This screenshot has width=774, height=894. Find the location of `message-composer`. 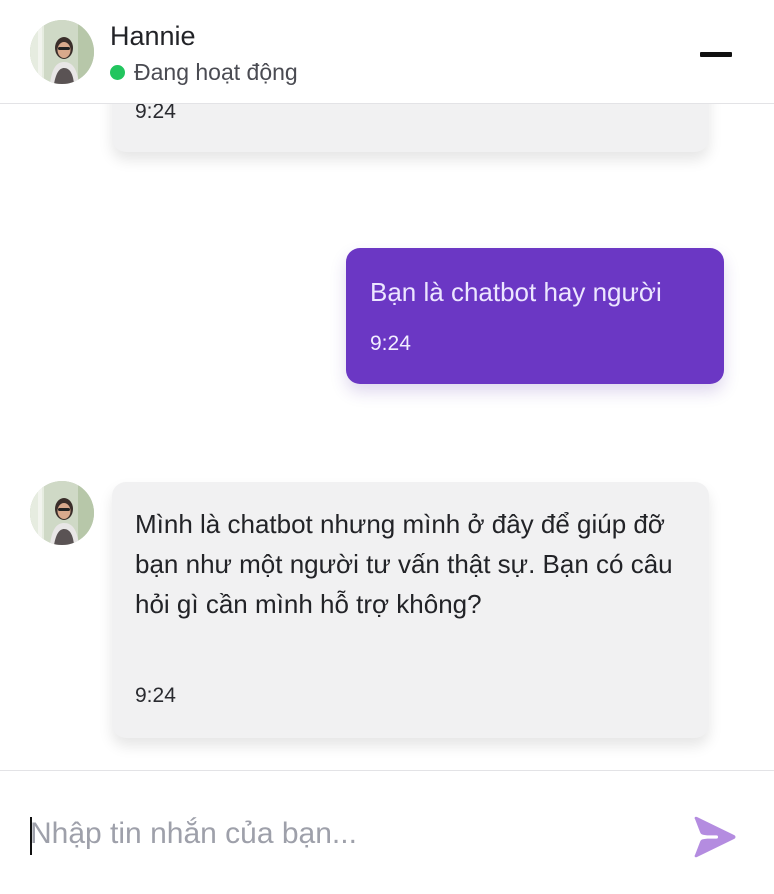

message-composer is located at coordinates (387, 832).